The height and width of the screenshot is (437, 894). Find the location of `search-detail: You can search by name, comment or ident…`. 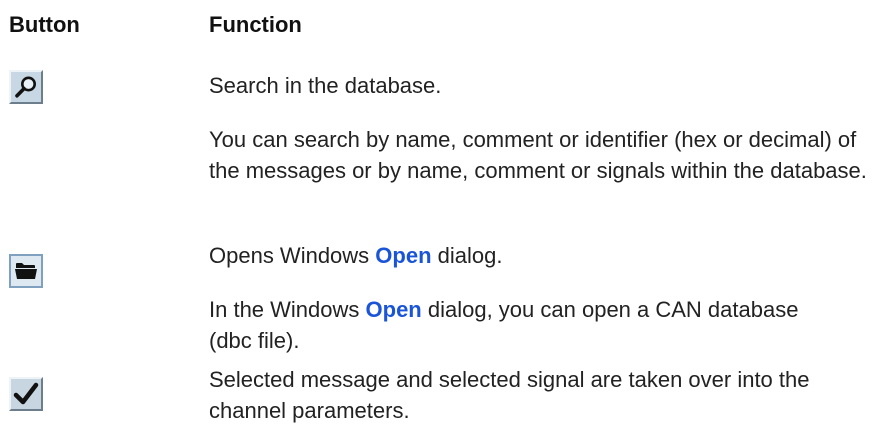

search-detail: You can search by name, comment or ident… is located at coordinates (538, 155).